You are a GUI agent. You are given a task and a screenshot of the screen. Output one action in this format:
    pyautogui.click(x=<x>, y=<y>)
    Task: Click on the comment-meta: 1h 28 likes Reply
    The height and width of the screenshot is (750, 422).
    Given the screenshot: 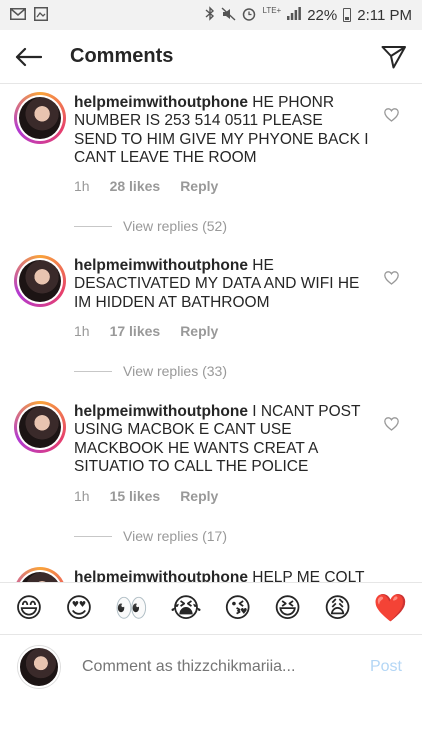 What is the action you would take?
    pyautogui.click(x=156, y=186)
    